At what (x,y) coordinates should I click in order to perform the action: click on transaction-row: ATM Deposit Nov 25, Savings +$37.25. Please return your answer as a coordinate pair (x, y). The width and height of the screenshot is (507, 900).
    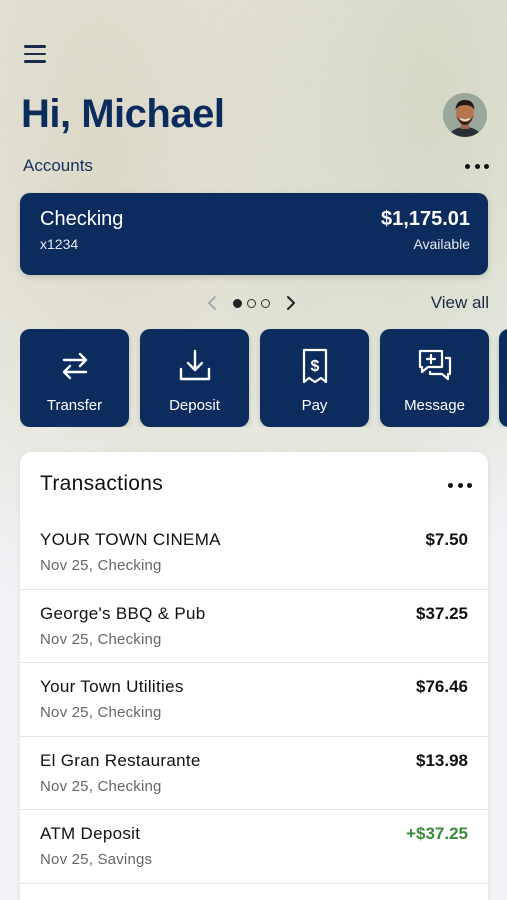
    Looking at the image, I should click on (254, 847).